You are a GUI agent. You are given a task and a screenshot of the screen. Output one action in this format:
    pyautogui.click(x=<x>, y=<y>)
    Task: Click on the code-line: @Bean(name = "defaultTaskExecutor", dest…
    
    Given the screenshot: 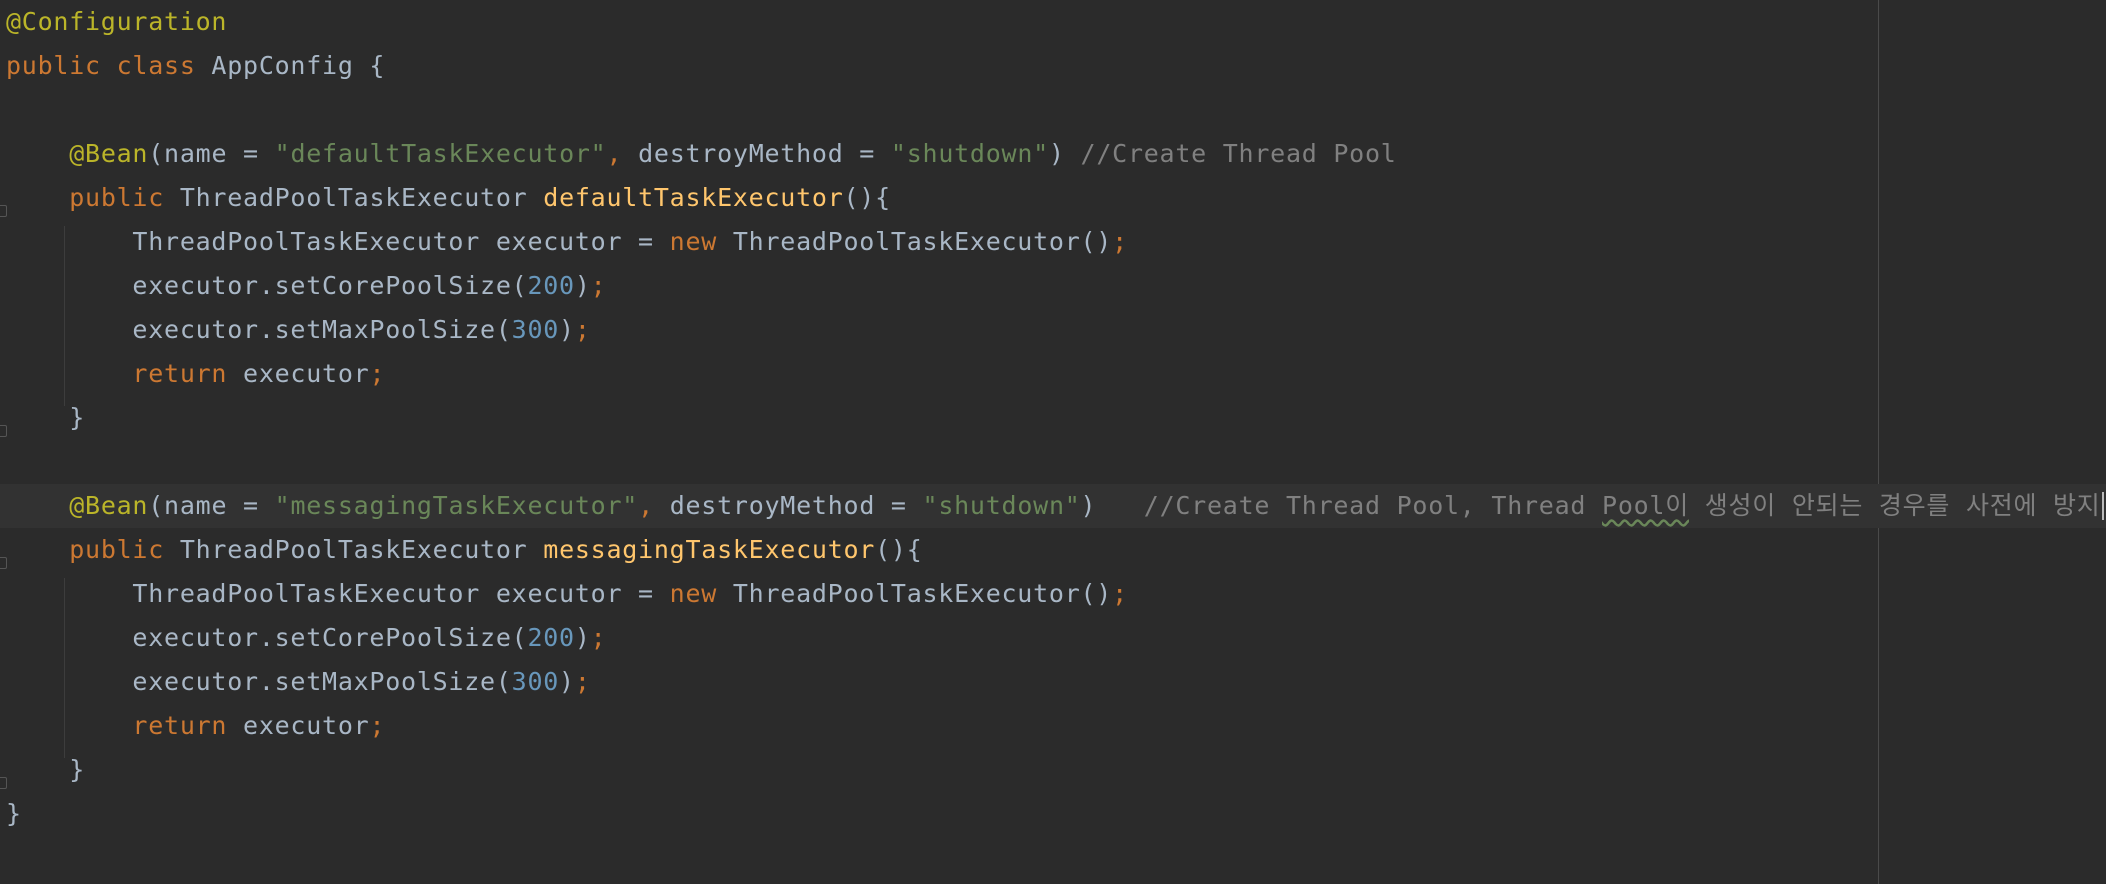 What is the action you would take?
    pyautogui.click(x=1053, y=154)
    